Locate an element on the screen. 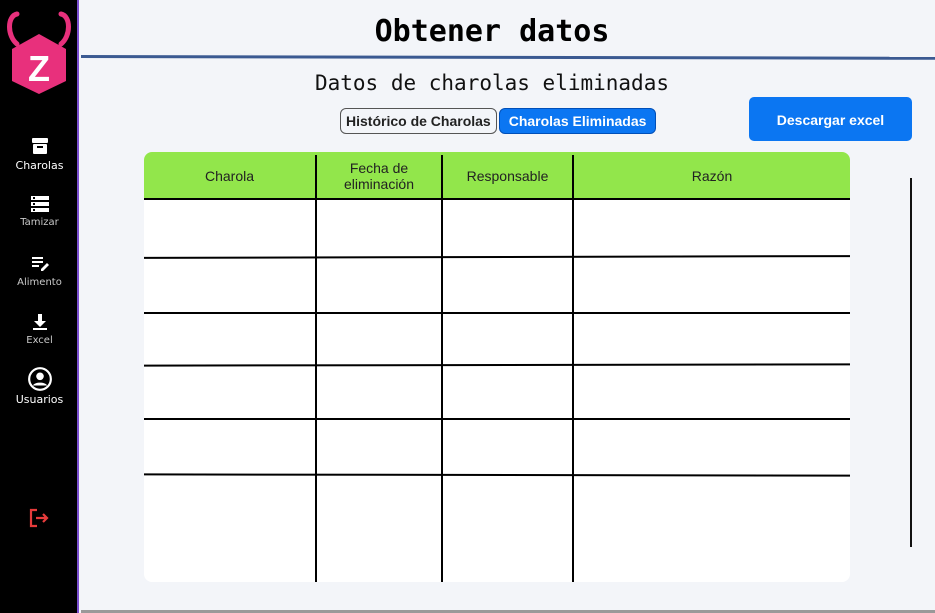  edit-list-icon is located at coordinates (40, 264).